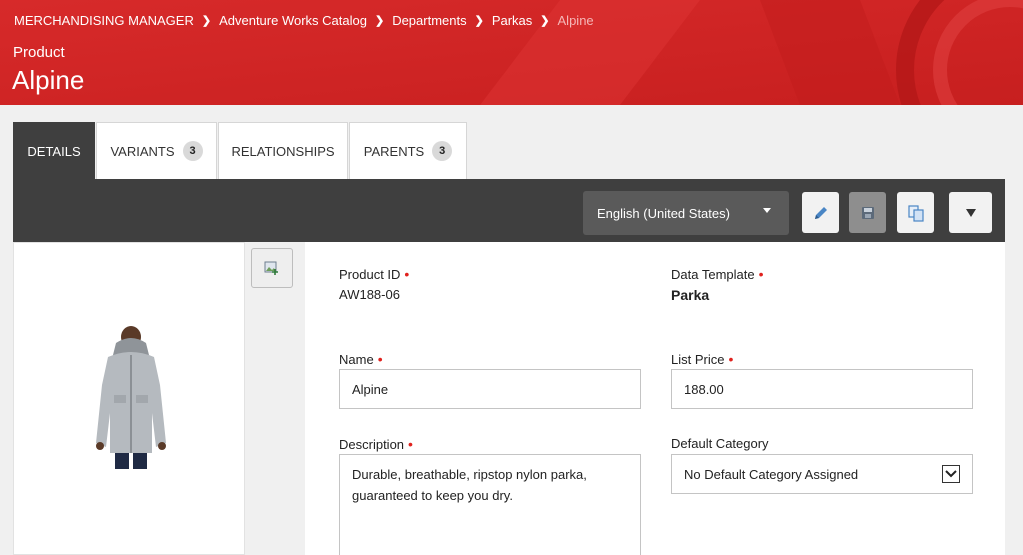 This screenshot has height=555, width=1023. I want to click on tab-label: VARIANTS, so click(142, 151).